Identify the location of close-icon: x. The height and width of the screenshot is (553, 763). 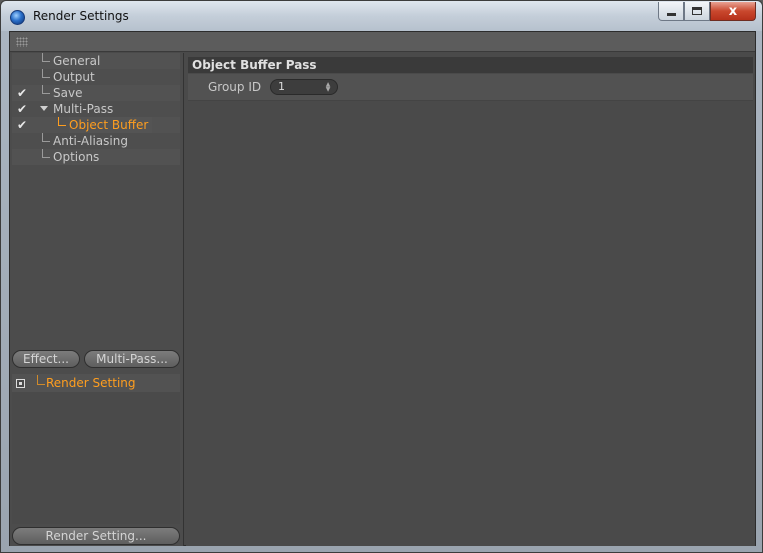
(733, 11).